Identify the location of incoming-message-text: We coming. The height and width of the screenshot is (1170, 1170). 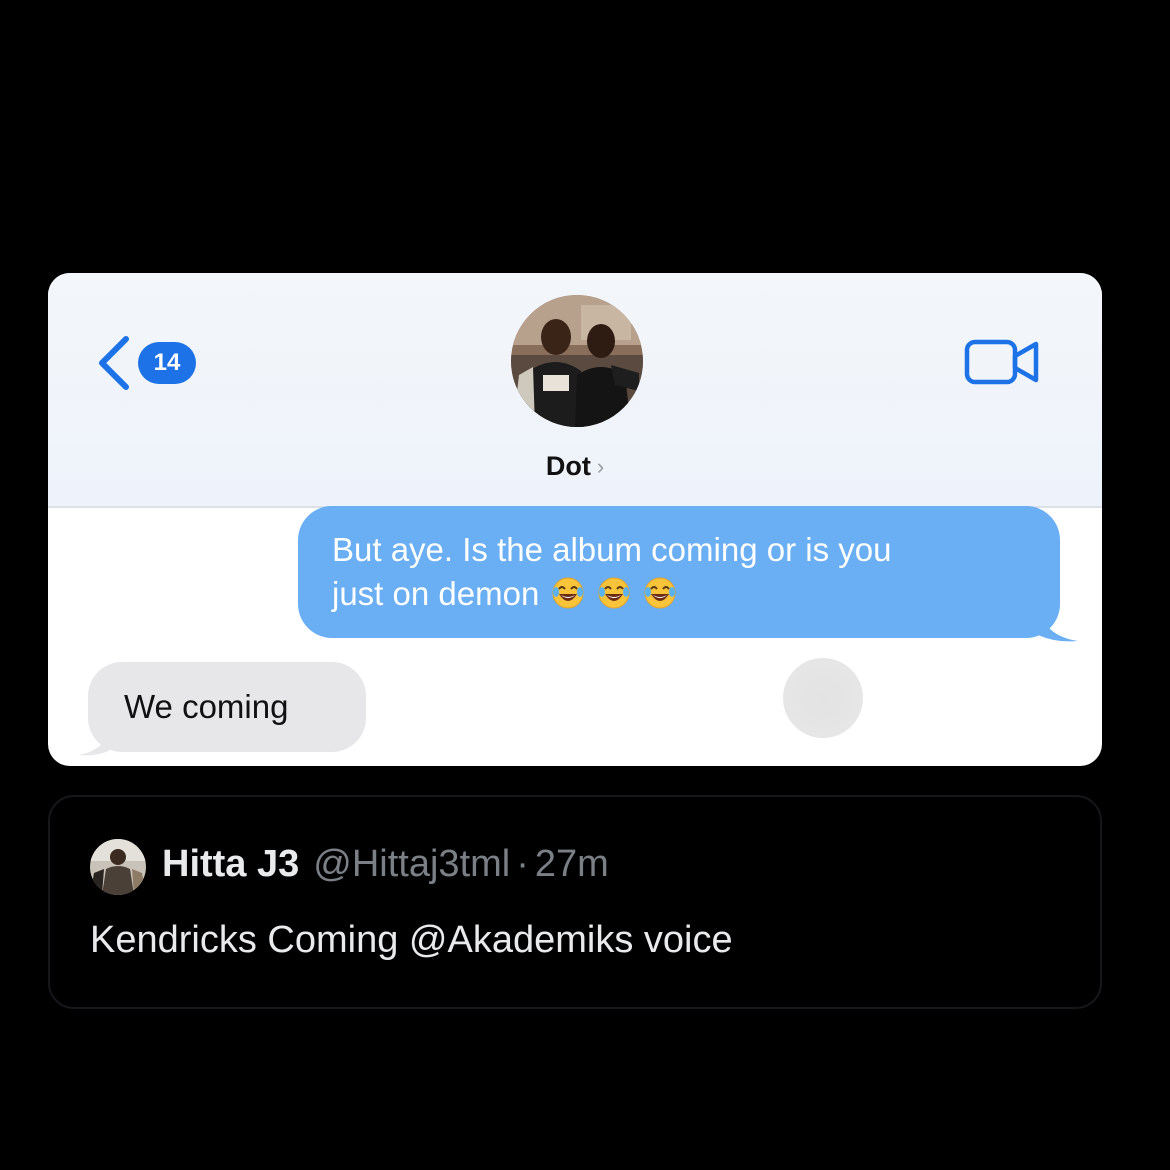
(206, 706).